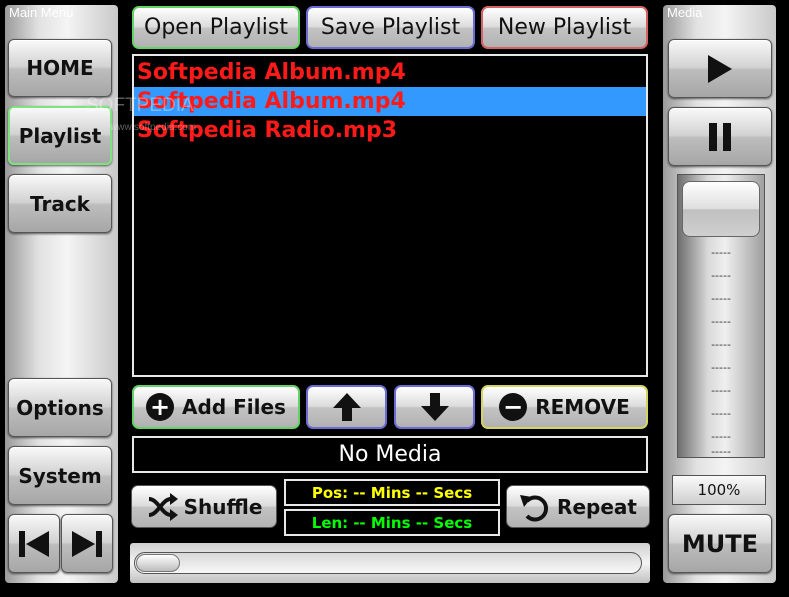  I want to click on home-button: HOME, so click(60, 68).